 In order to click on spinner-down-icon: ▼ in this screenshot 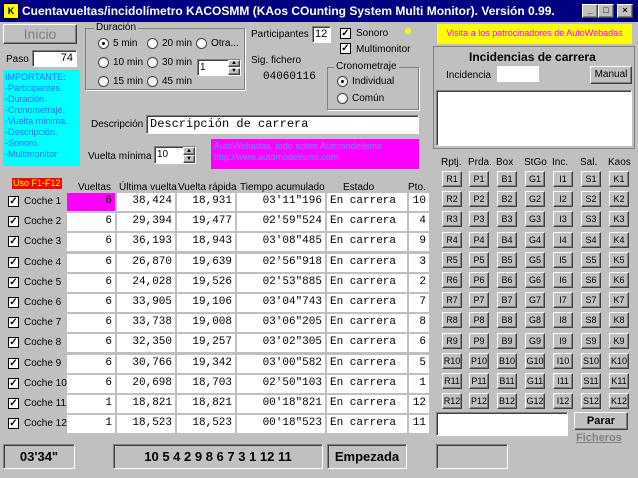, I will do `click(234, 71)`.